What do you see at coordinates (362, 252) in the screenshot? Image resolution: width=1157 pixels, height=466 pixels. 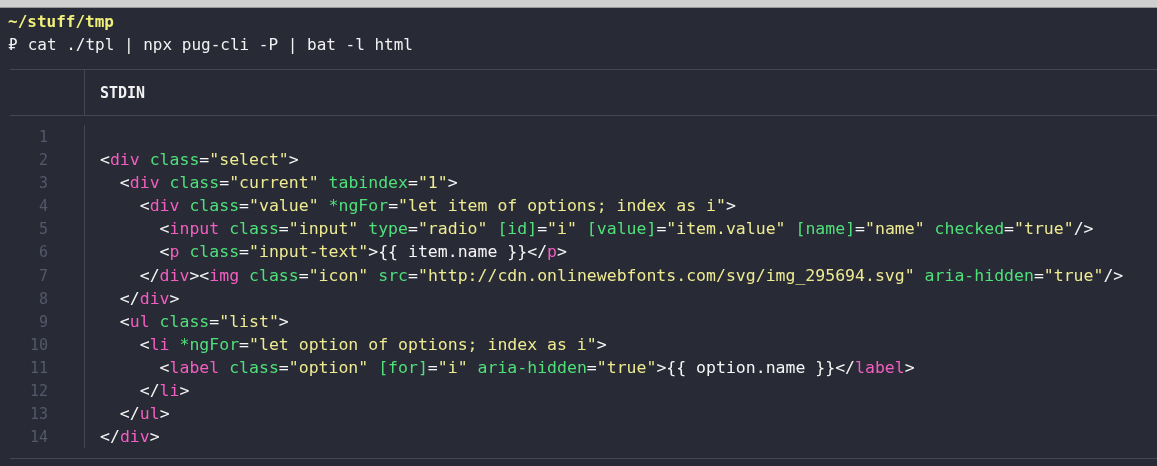 I see `code-line: <p class="input-text">{{ item.name }}</p>` at bounding box center [362, 252].